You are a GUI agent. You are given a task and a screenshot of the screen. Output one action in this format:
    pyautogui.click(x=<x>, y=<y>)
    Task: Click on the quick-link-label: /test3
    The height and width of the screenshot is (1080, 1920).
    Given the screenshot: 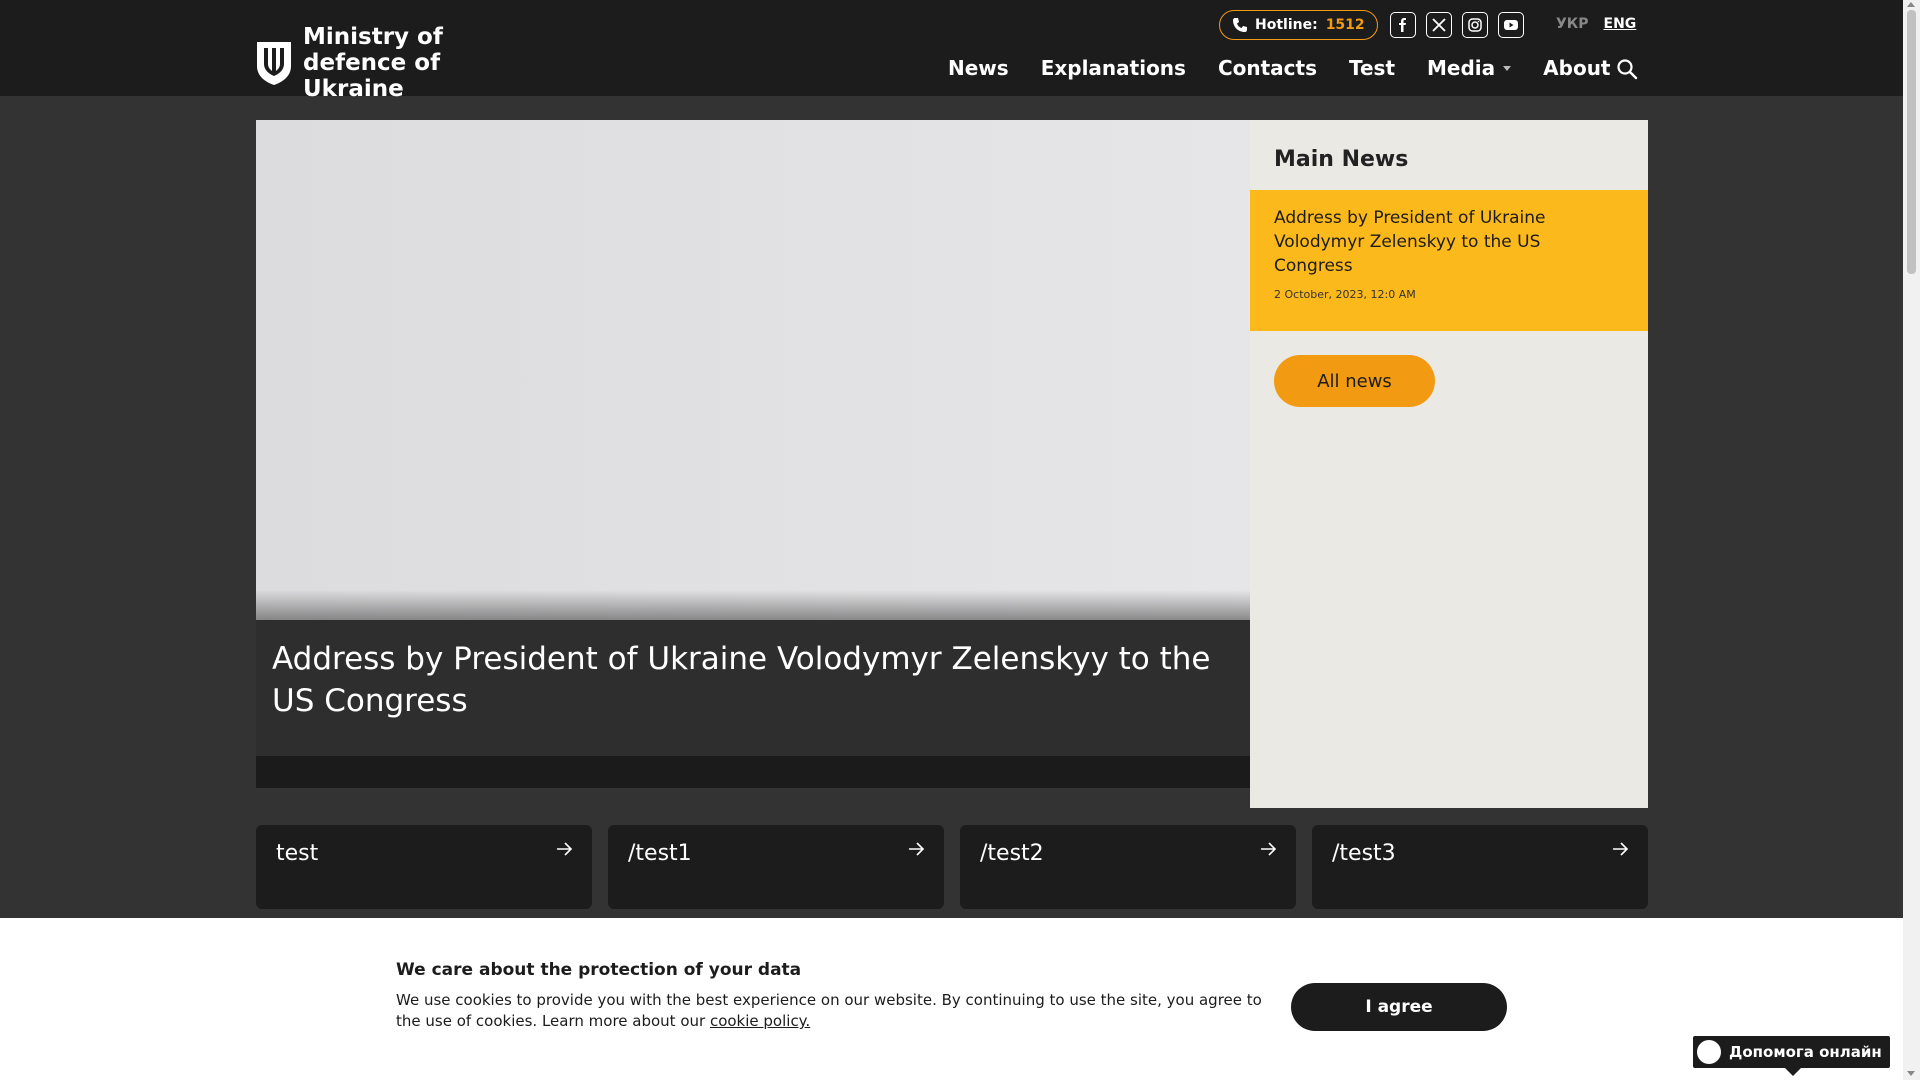 What is the action you would take?
    pyautogui.click(x=1364, y=853)
    